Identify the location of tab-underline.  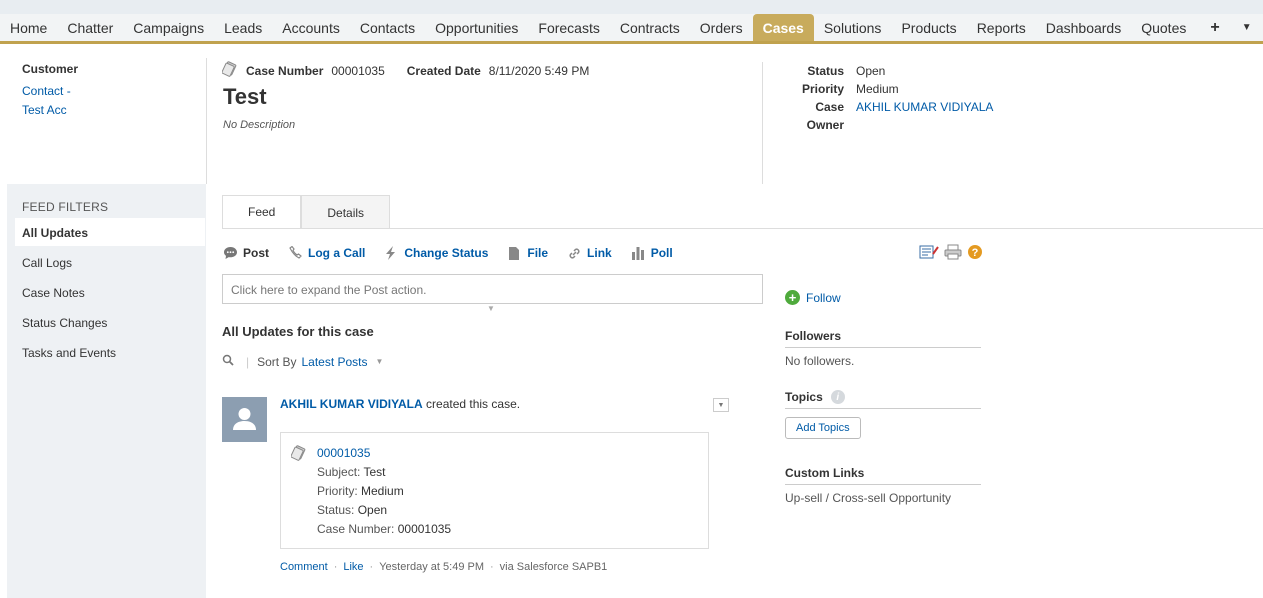
(742, 228).